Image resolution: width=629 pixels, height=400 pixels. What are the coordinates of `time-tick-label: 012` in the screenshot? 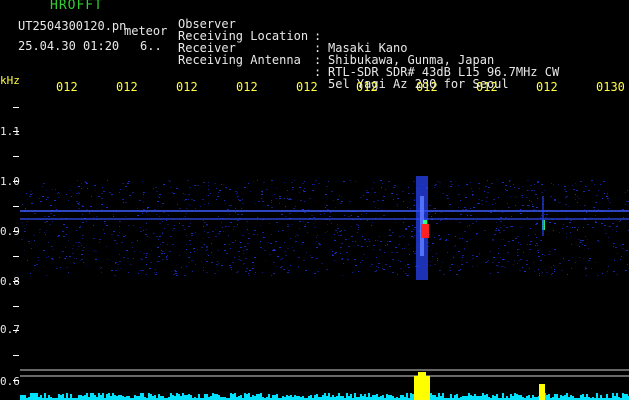 It's located at (367, 87).